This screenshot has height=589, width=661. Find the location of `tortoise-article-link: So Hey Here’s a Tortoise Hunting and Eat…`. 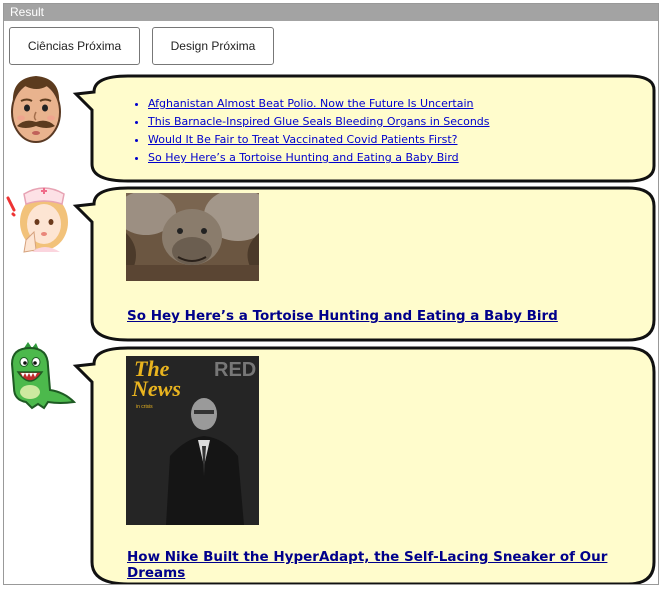

tortoise-article-link: So Hey Here’s a Tortoise Hunting and Eat… is located at coordinates (342, 316).